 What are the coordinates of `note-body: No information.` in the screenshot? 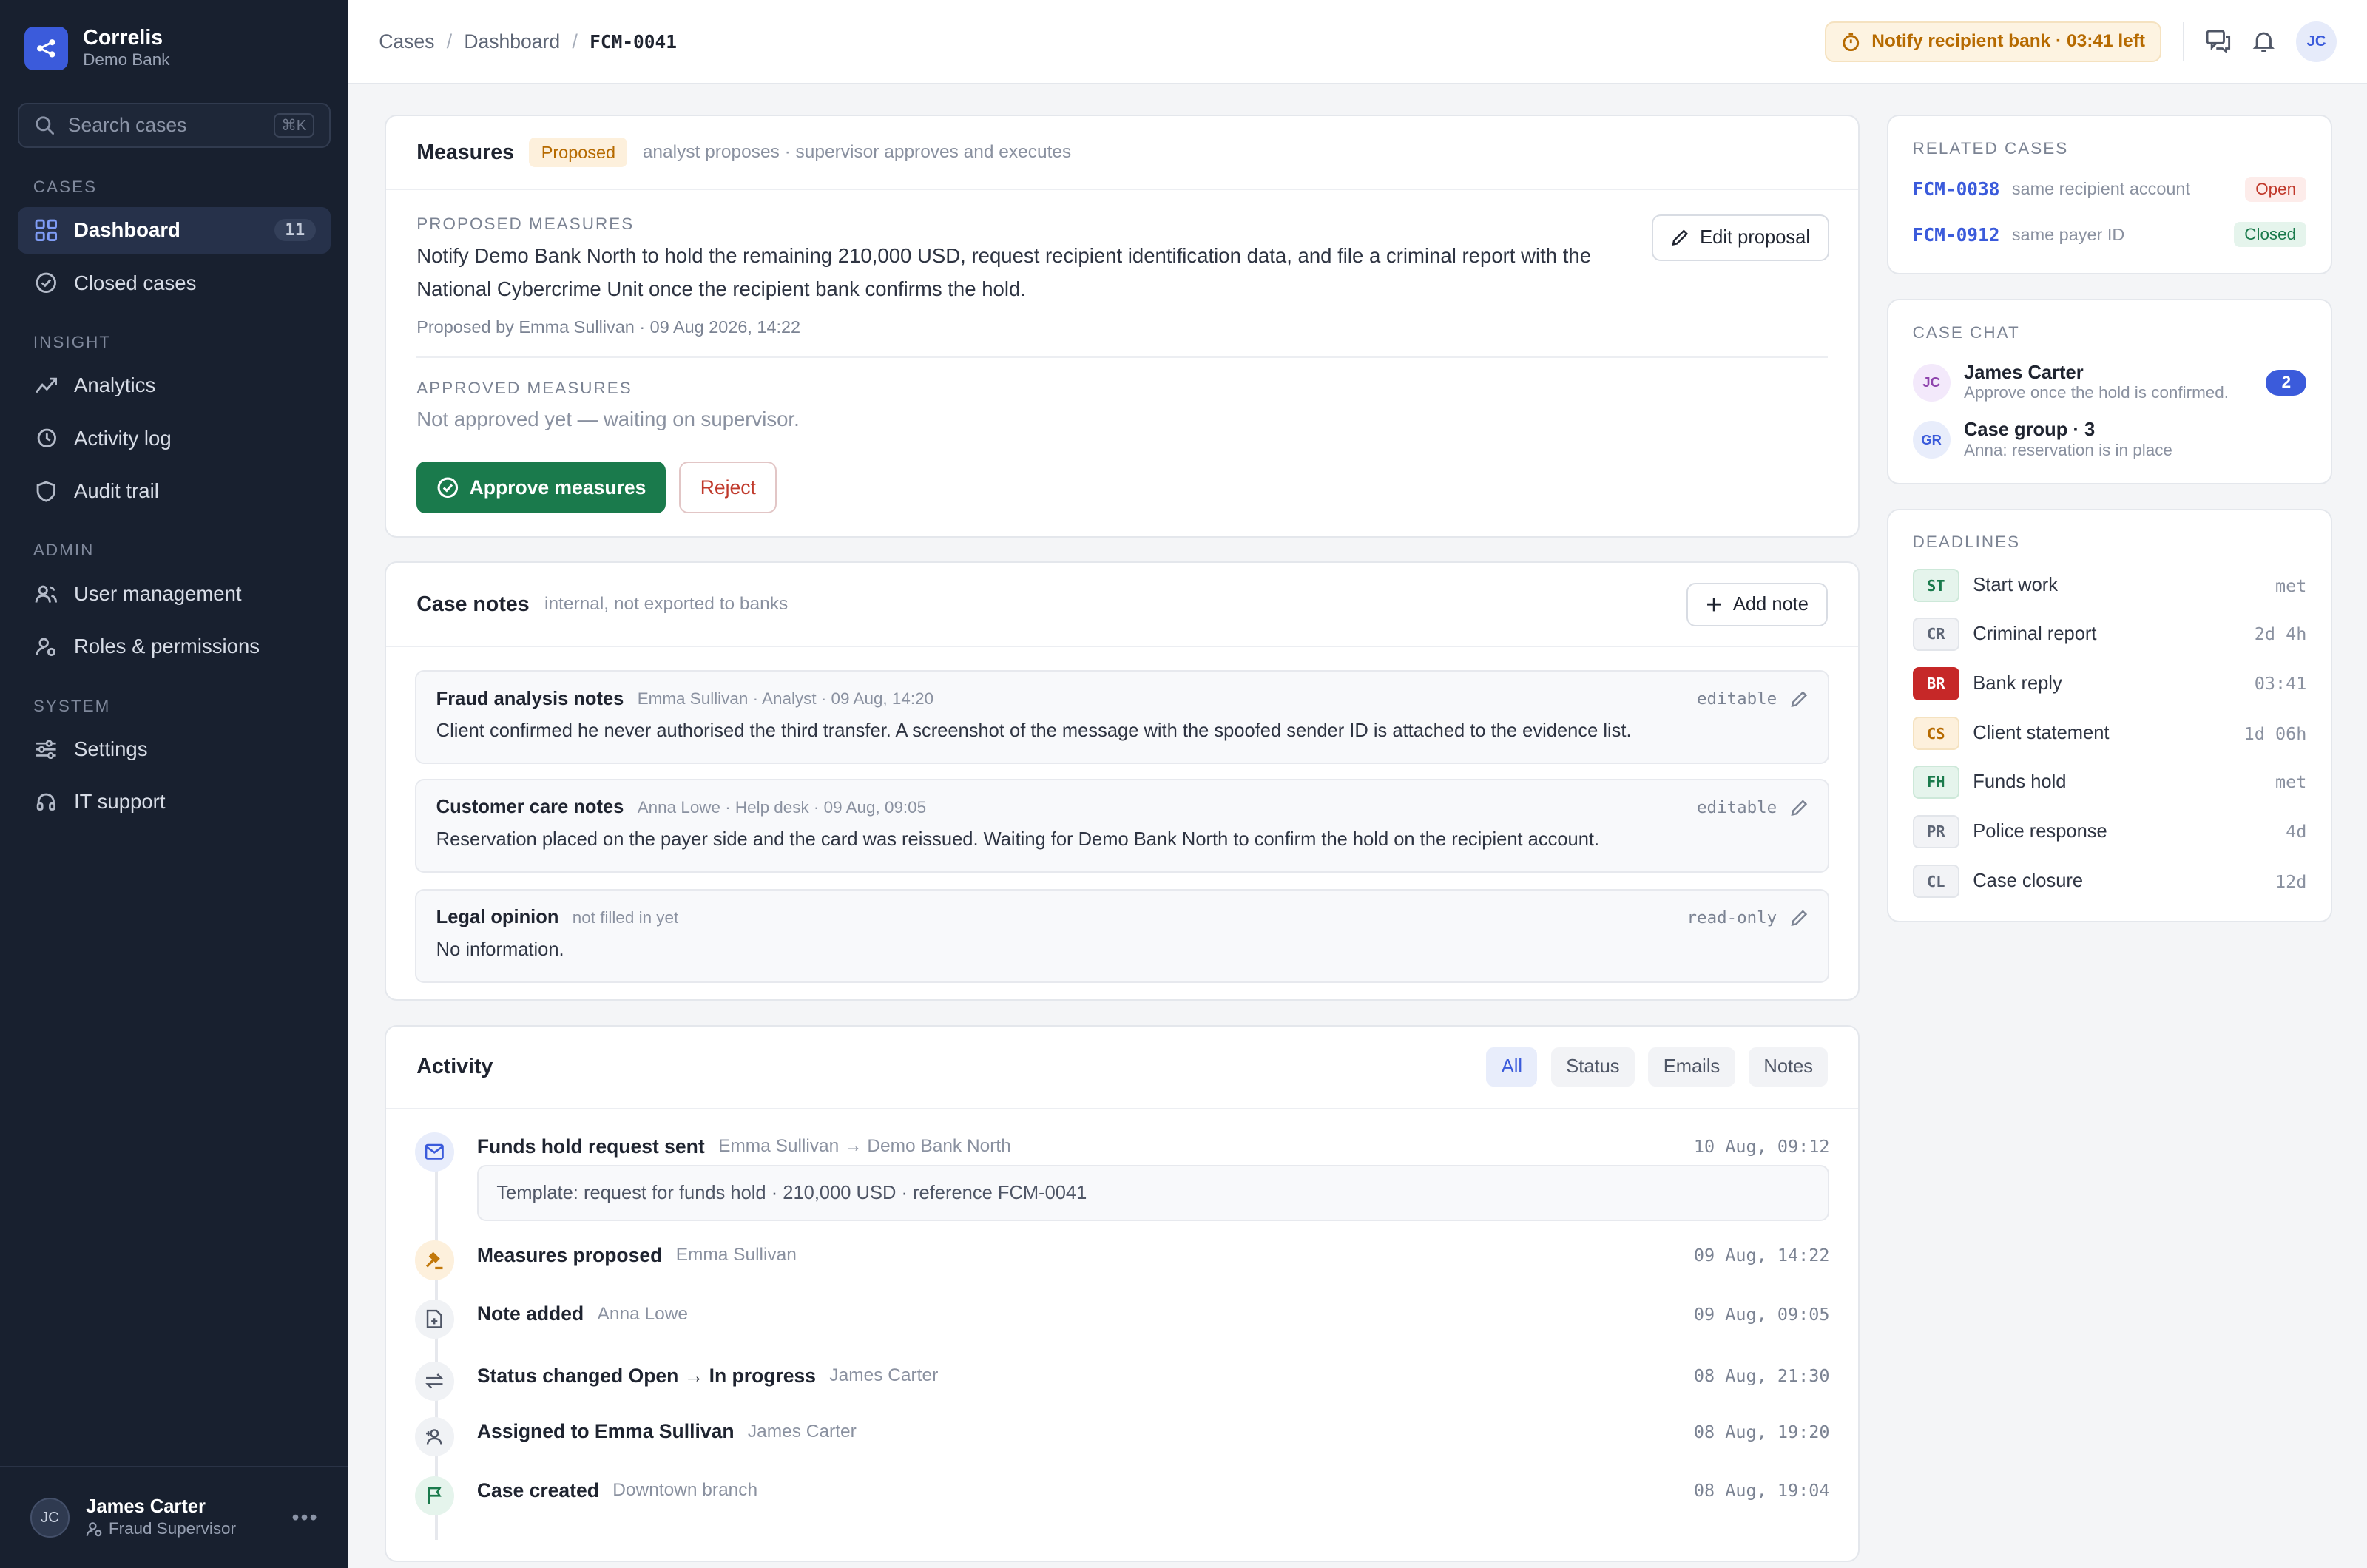 It's located at (500, 949).